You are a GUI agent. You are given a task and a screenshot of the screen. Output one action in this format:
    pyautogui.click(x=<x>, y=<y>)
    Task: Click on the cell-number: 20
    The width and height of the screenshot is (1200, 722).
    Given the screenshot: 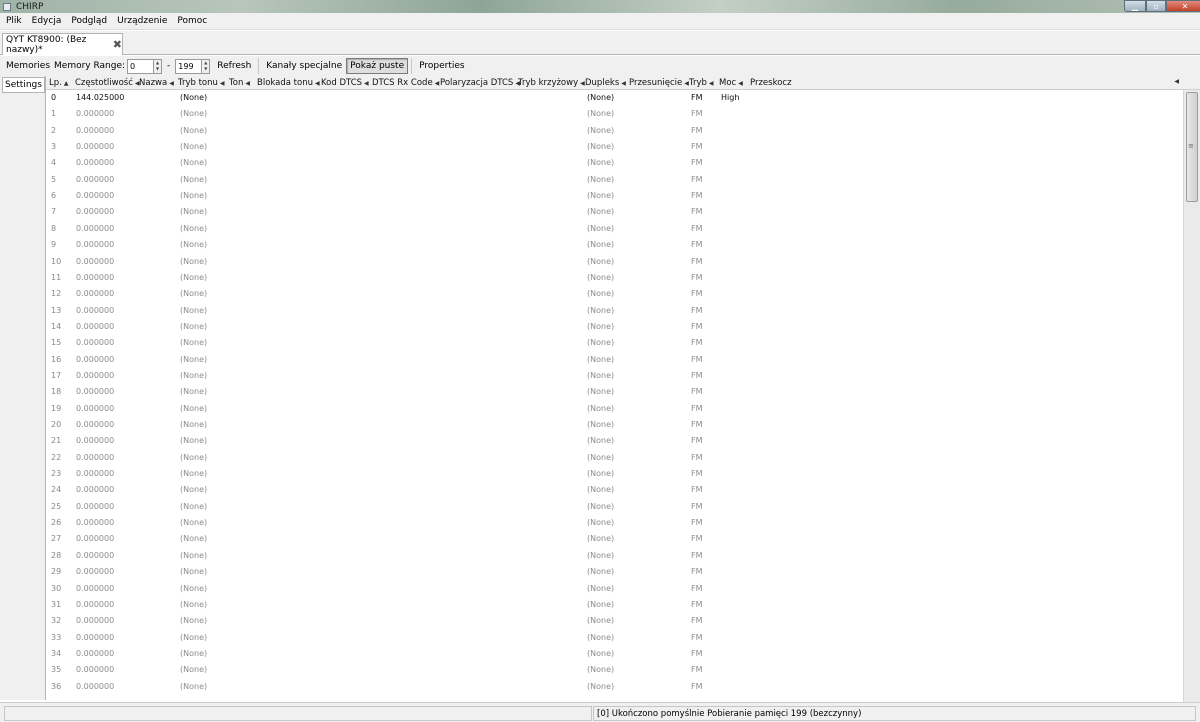 What is the action you would take?
    pyautogui.click(x=56, y=424)
    